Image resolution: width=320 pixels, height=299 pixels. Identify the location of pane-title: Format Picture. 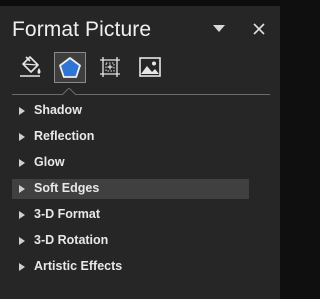
(82, 29).